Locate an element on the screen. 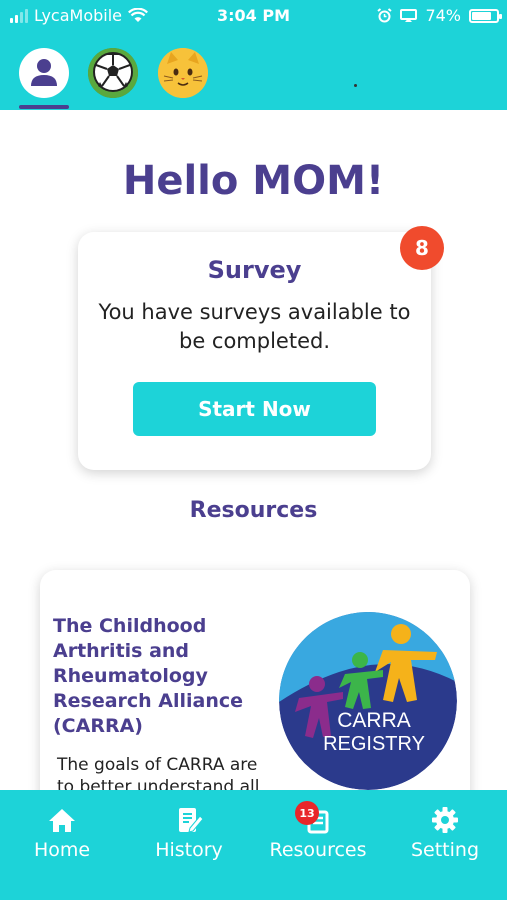 Image resolution: width=507 pixels, height=900 pixels. nav-history: History is located at coordinates (189, 845).